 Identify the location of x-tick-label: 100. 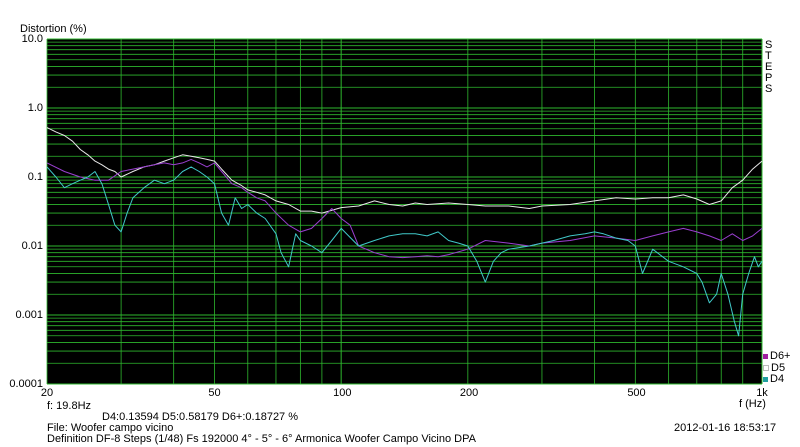
(342, 393).